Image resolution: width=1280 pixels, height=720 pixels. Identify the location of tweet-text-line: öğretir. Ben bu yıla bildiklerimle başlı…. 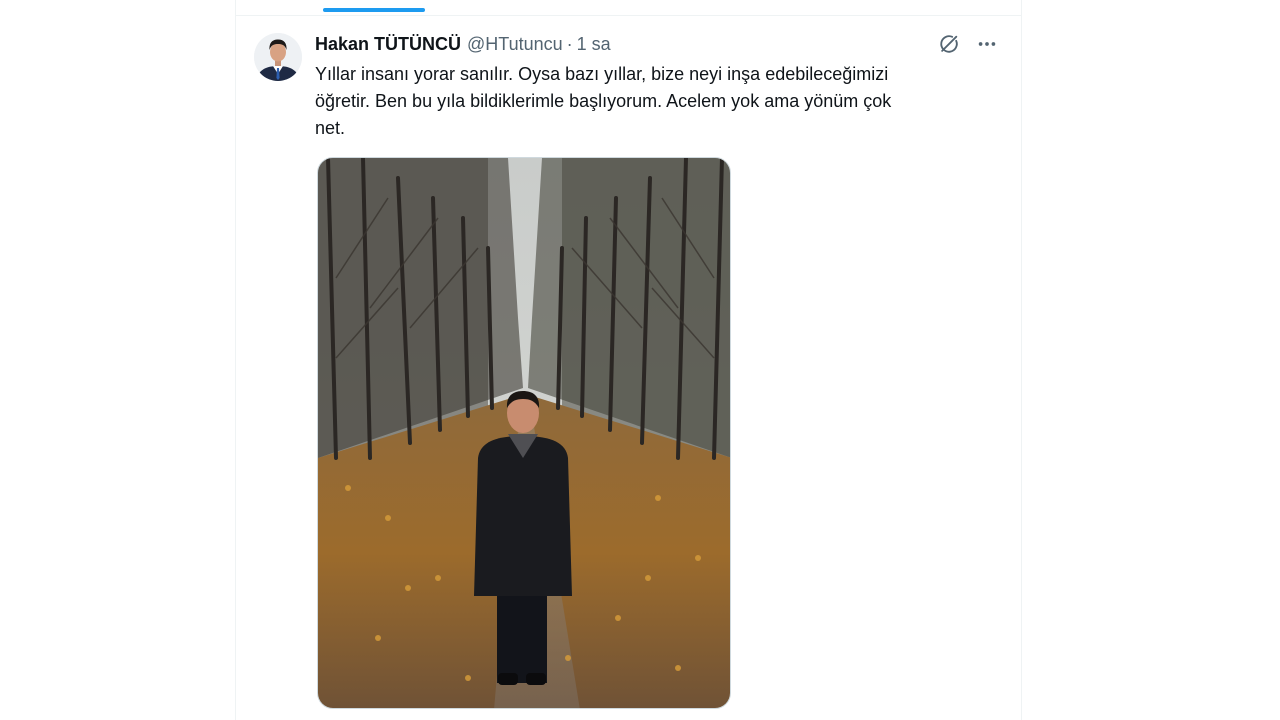
(603, 101).